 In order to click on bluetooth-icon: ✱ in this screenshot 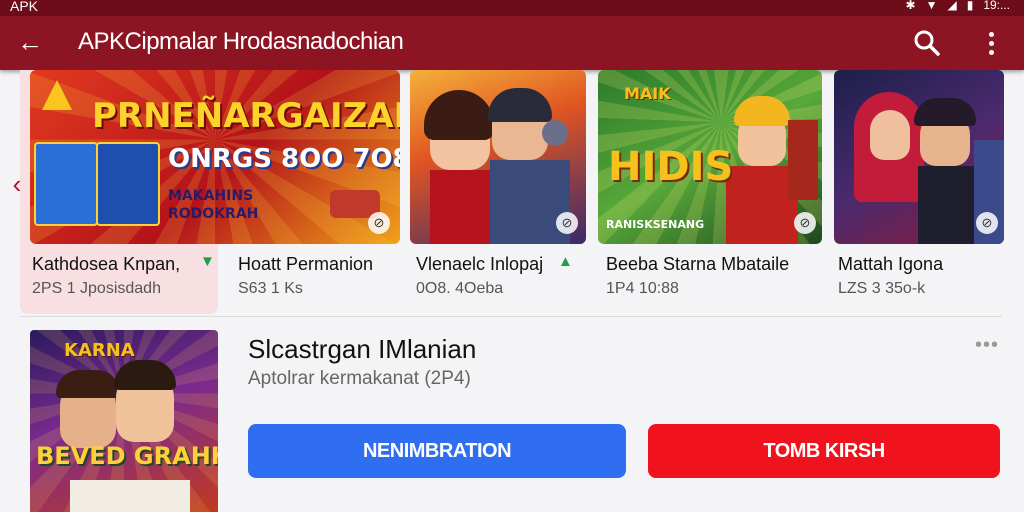, I will do `click(910, 6)`.